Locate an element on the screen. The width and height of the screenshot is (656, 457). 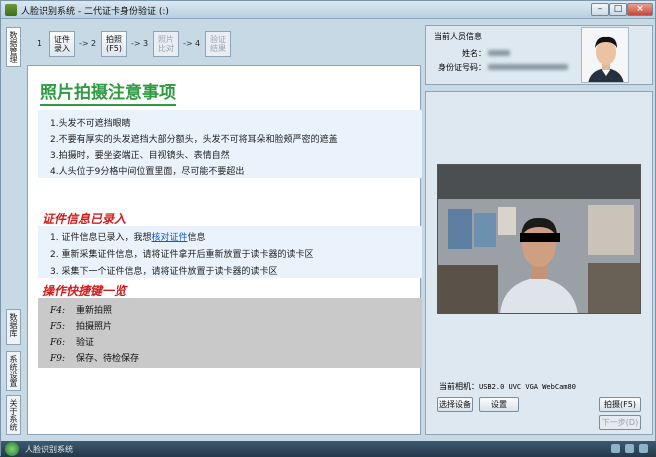
select-device-button: 选择设备 is located at coordinates (455, 404).